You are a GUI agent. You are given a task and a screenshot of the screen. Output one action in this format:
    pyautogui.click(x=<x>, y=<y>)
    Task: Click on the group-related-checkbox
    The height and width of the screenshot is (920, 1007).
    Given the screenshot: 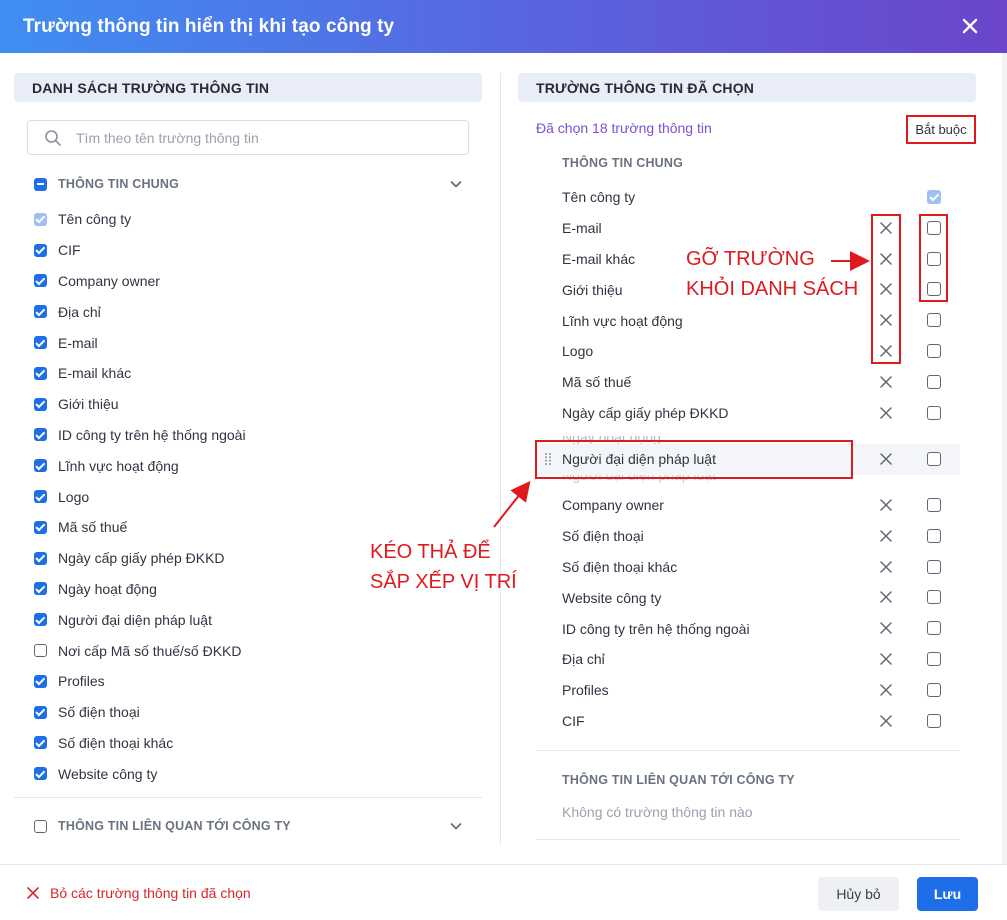 What is the action you would take?
    pyautogui.click(x=40, y=826)
    